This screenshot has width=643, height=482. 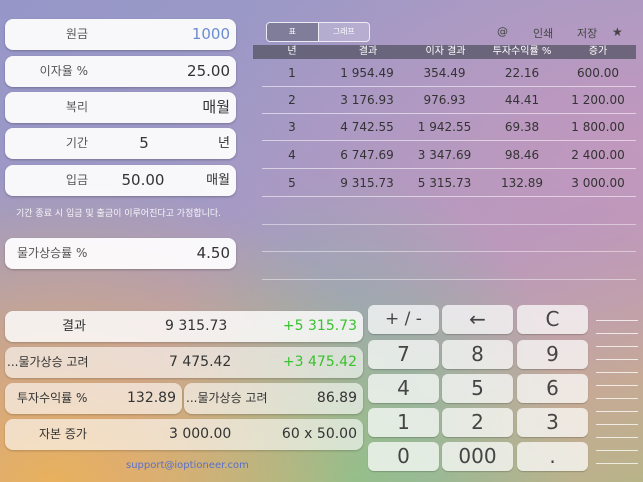 I want to click on principal-field: 원금 1000, so click(x=120, y=34).